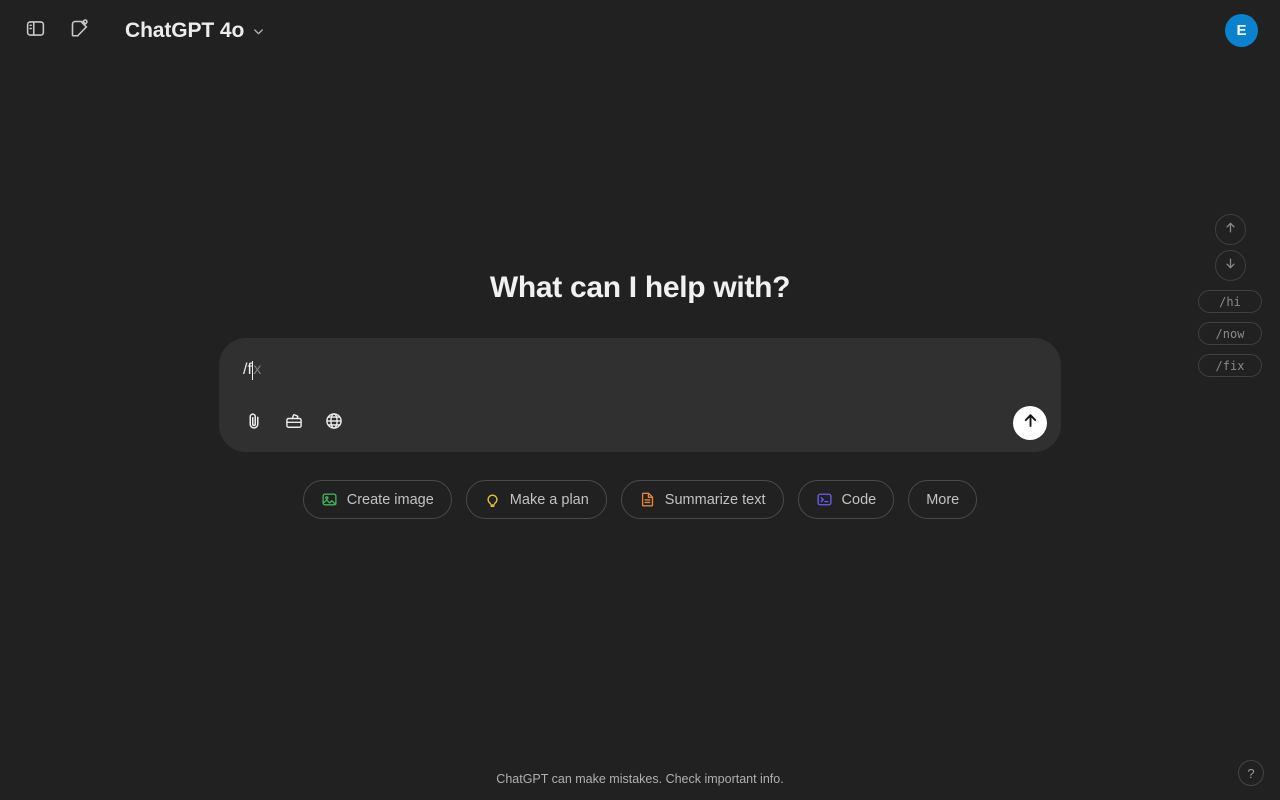 The height and width of the screenshot is (800, 1280). I want to click on tools-menu-button, so click(294, 423).